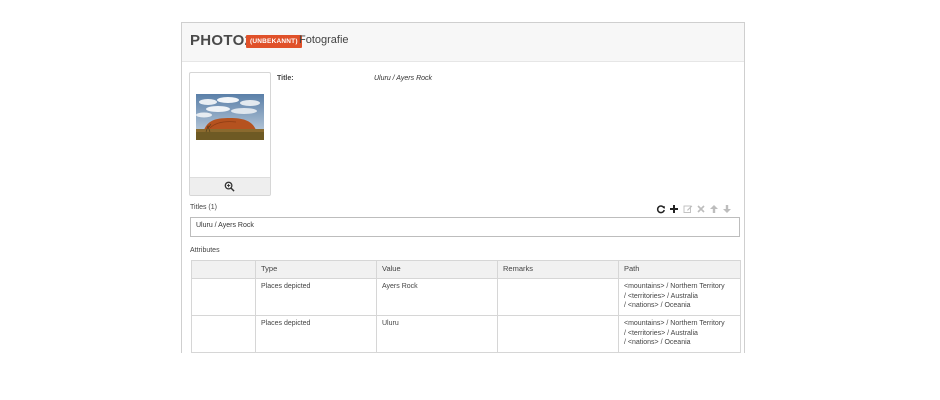  What do you see at coordinates (437, 297) in the screenshot?
I see `value-cell: Ayers Rock` at bounding box center [437, 297].